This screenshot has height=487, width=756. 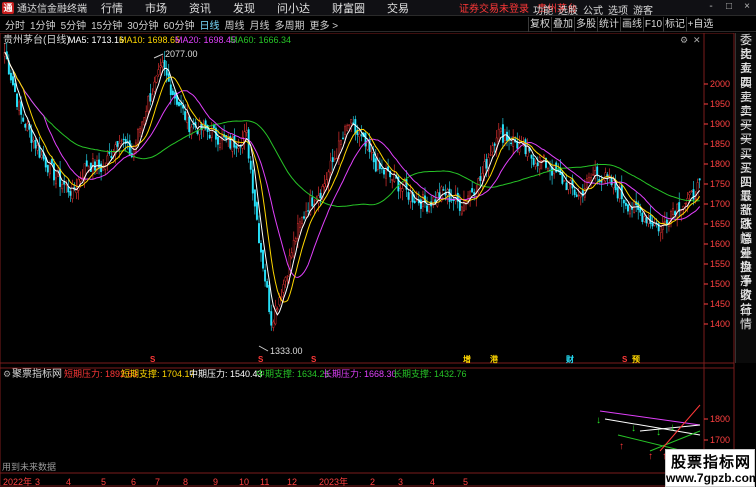 I want to click on add-watchlist-button: +自选, so click(x=700, y=24).